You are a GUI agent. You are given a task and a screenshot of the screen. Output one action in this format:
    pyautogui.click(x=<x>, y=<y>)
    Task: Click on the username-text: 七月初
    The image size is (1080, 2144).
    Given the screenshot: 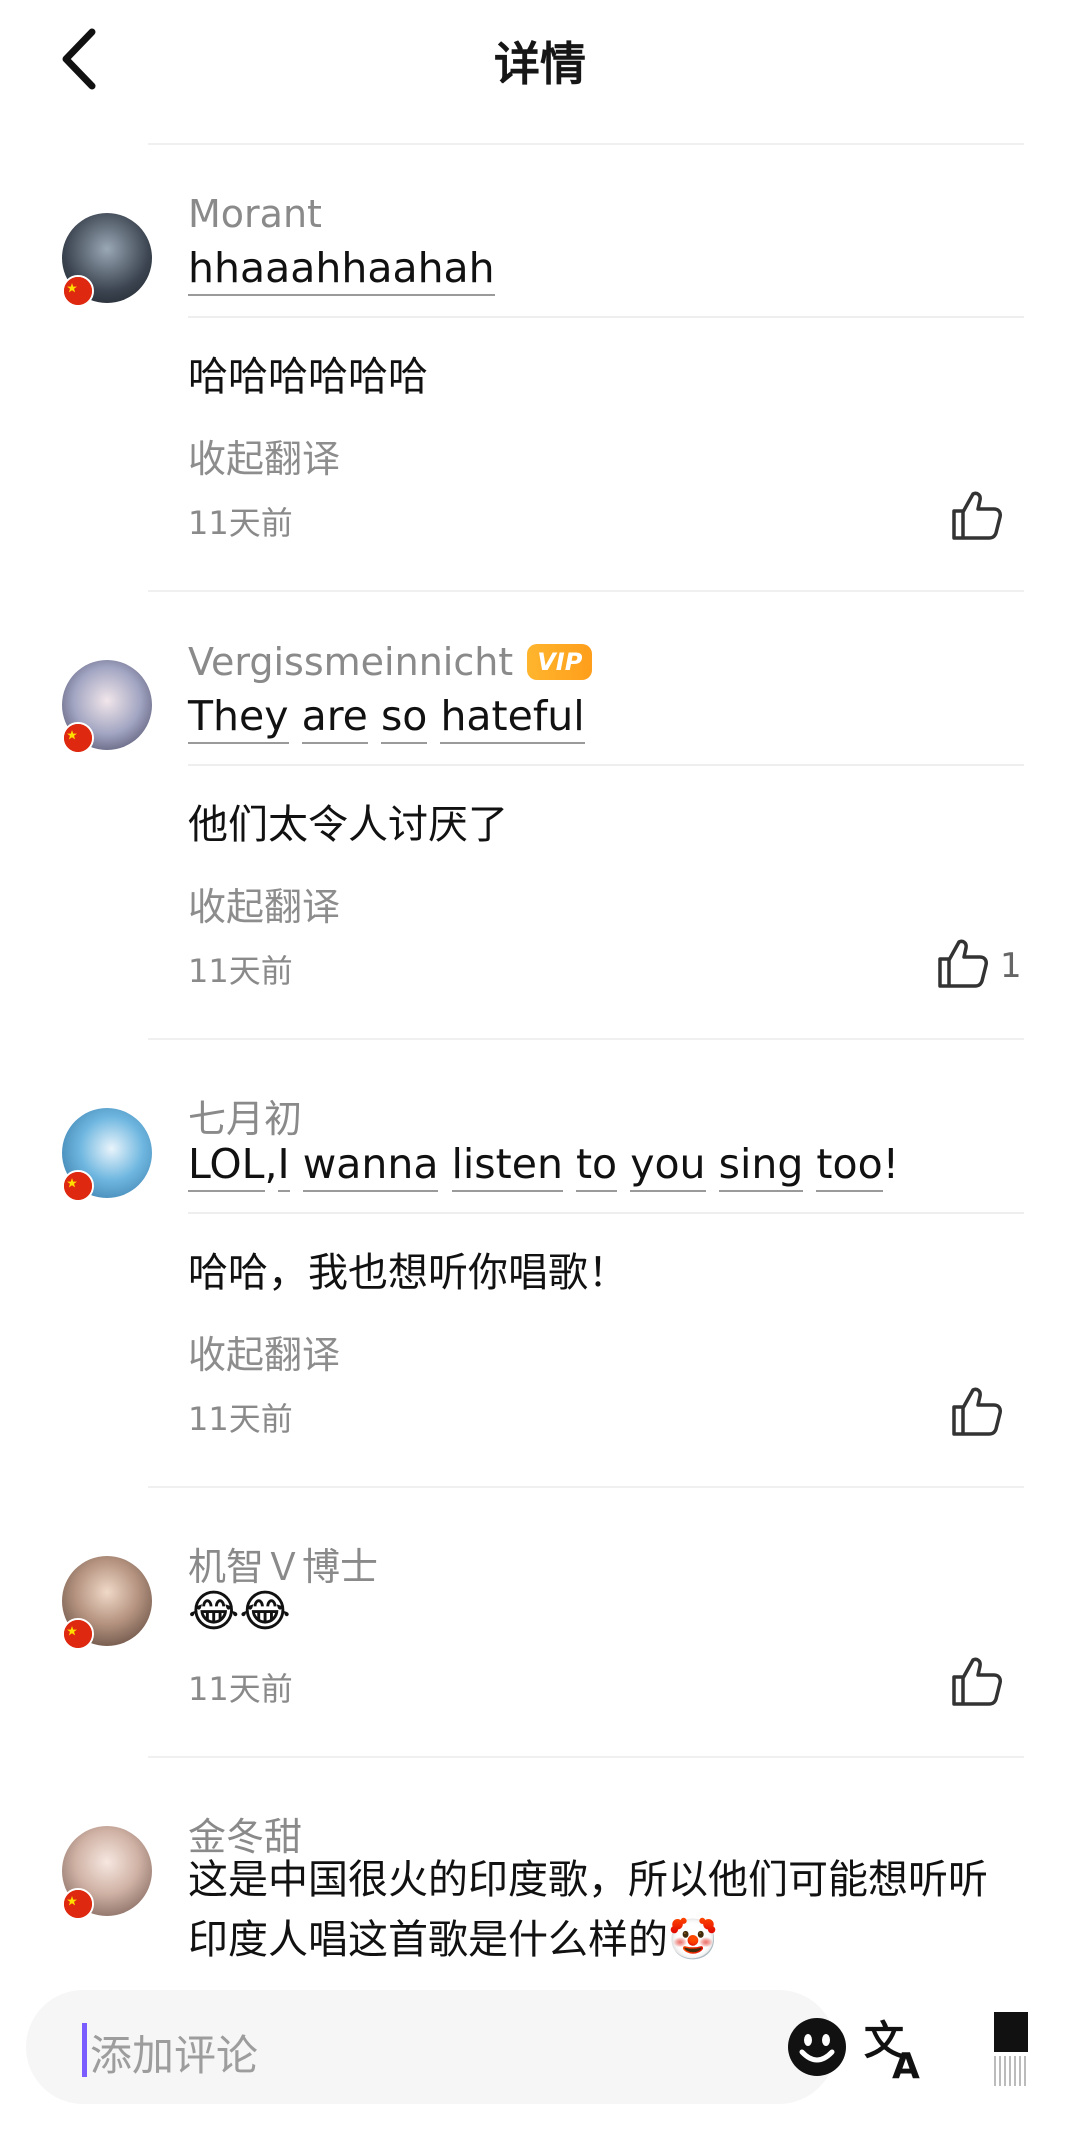 What is the action you would take?
    pyautogui.click(x=245, y=1119)
    